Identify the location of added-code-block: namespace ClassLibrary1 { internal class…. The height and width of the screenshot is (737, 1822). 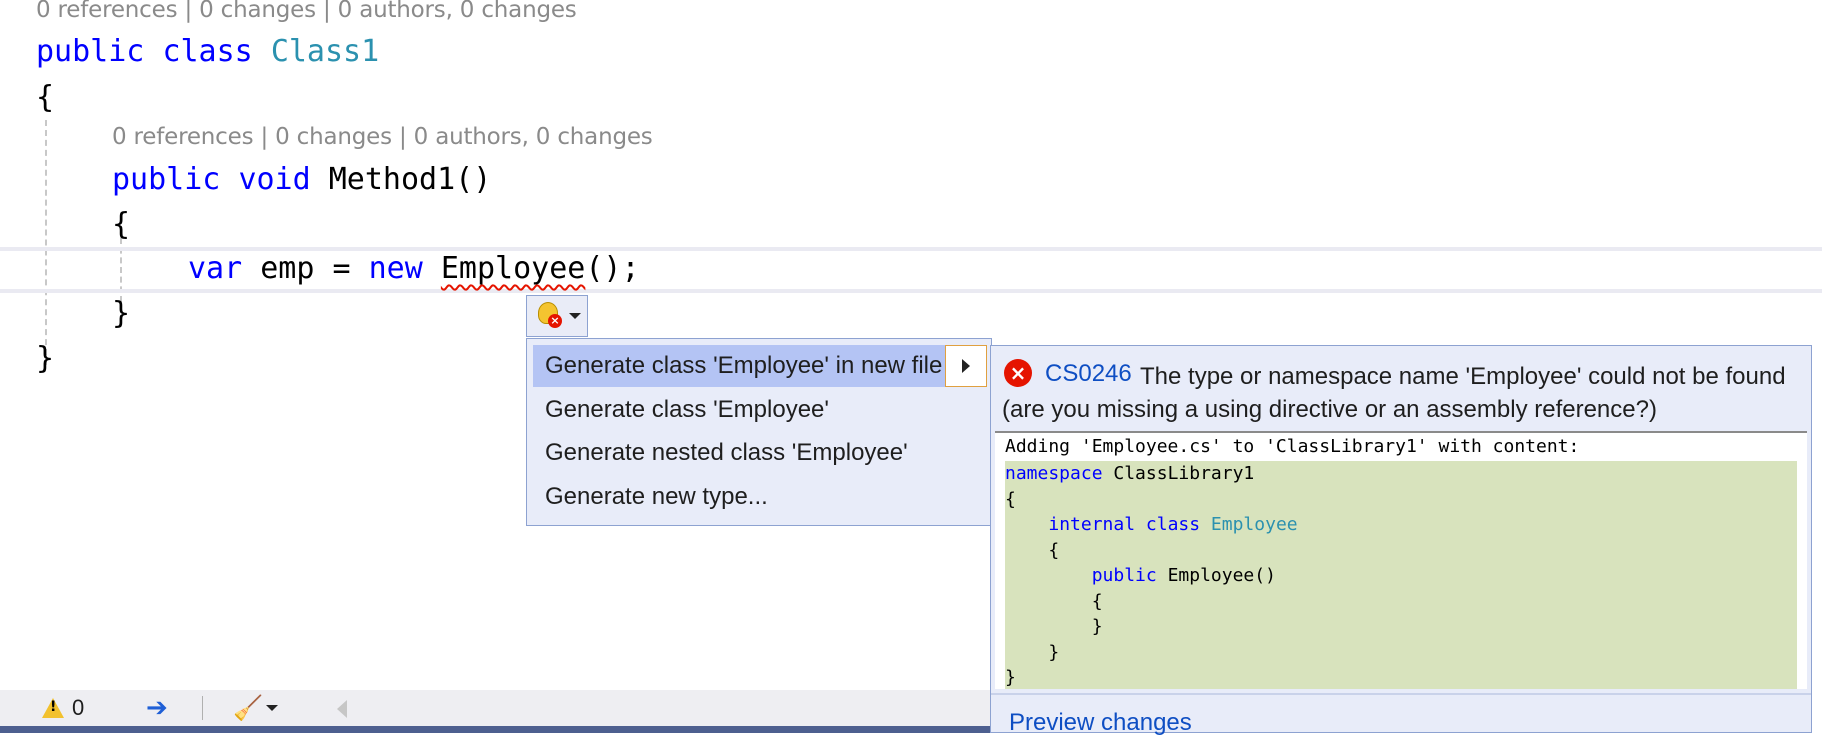
(1401, 575).